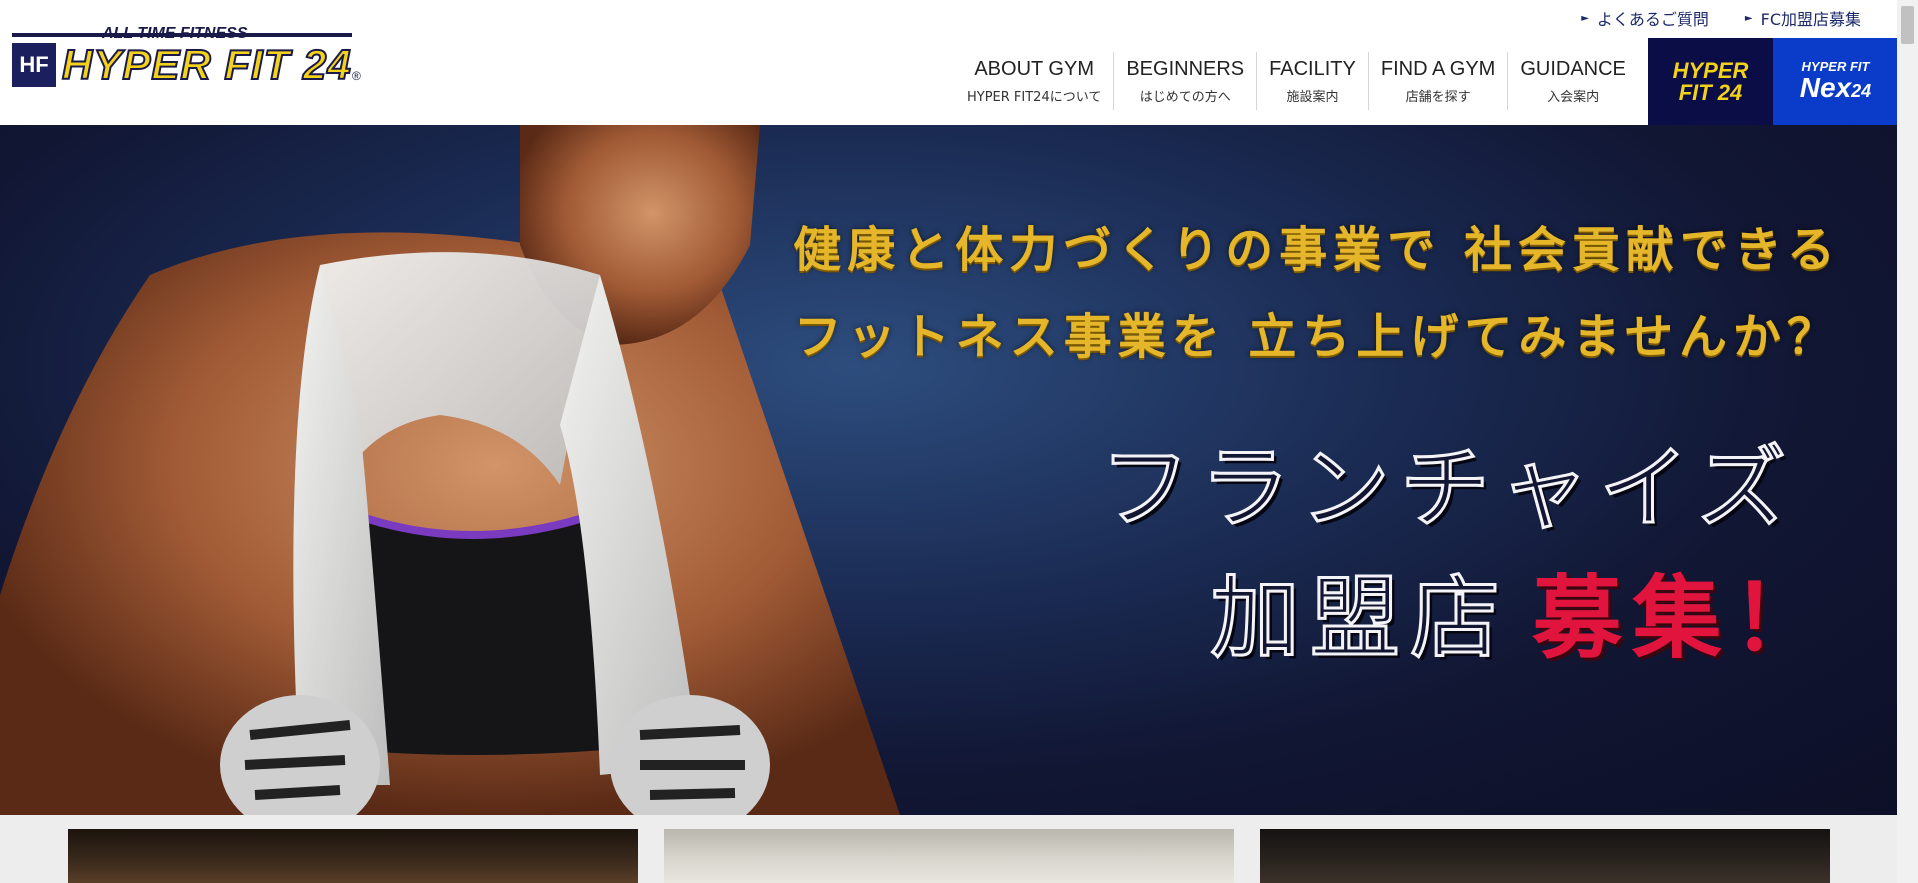 This screenshot has height=883, width=1918. What do you see at coordinates (1572, 81) in the screenshot?
I see `nav-guidance: GUIDANCE 入会案内` at bounding box center [1572, 81].